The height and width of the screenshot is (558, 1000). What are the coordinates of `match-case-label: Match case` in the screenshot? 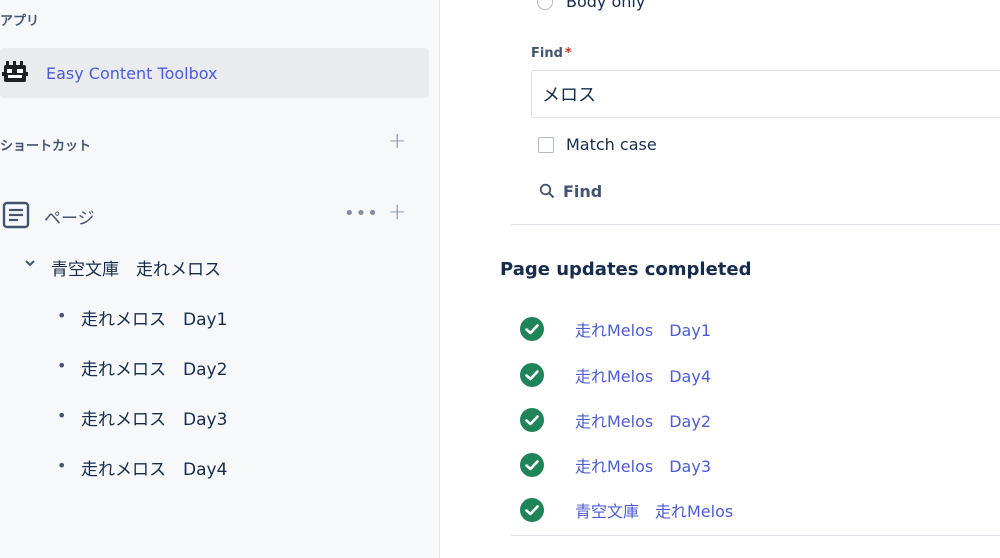 It's located at (611, 144).